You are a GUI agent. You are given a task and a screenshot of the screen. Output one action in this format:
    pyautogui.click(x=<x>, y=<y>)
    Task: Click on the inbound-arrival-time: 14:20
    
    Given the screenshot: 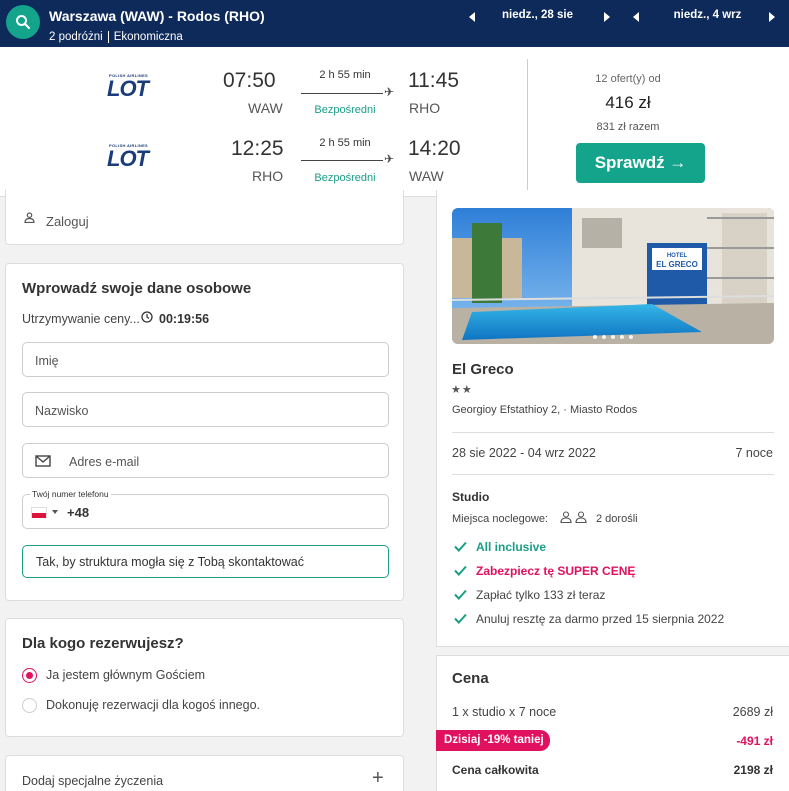 What is the action you would take?
    pyautogui.click(x=434, y=148)
    